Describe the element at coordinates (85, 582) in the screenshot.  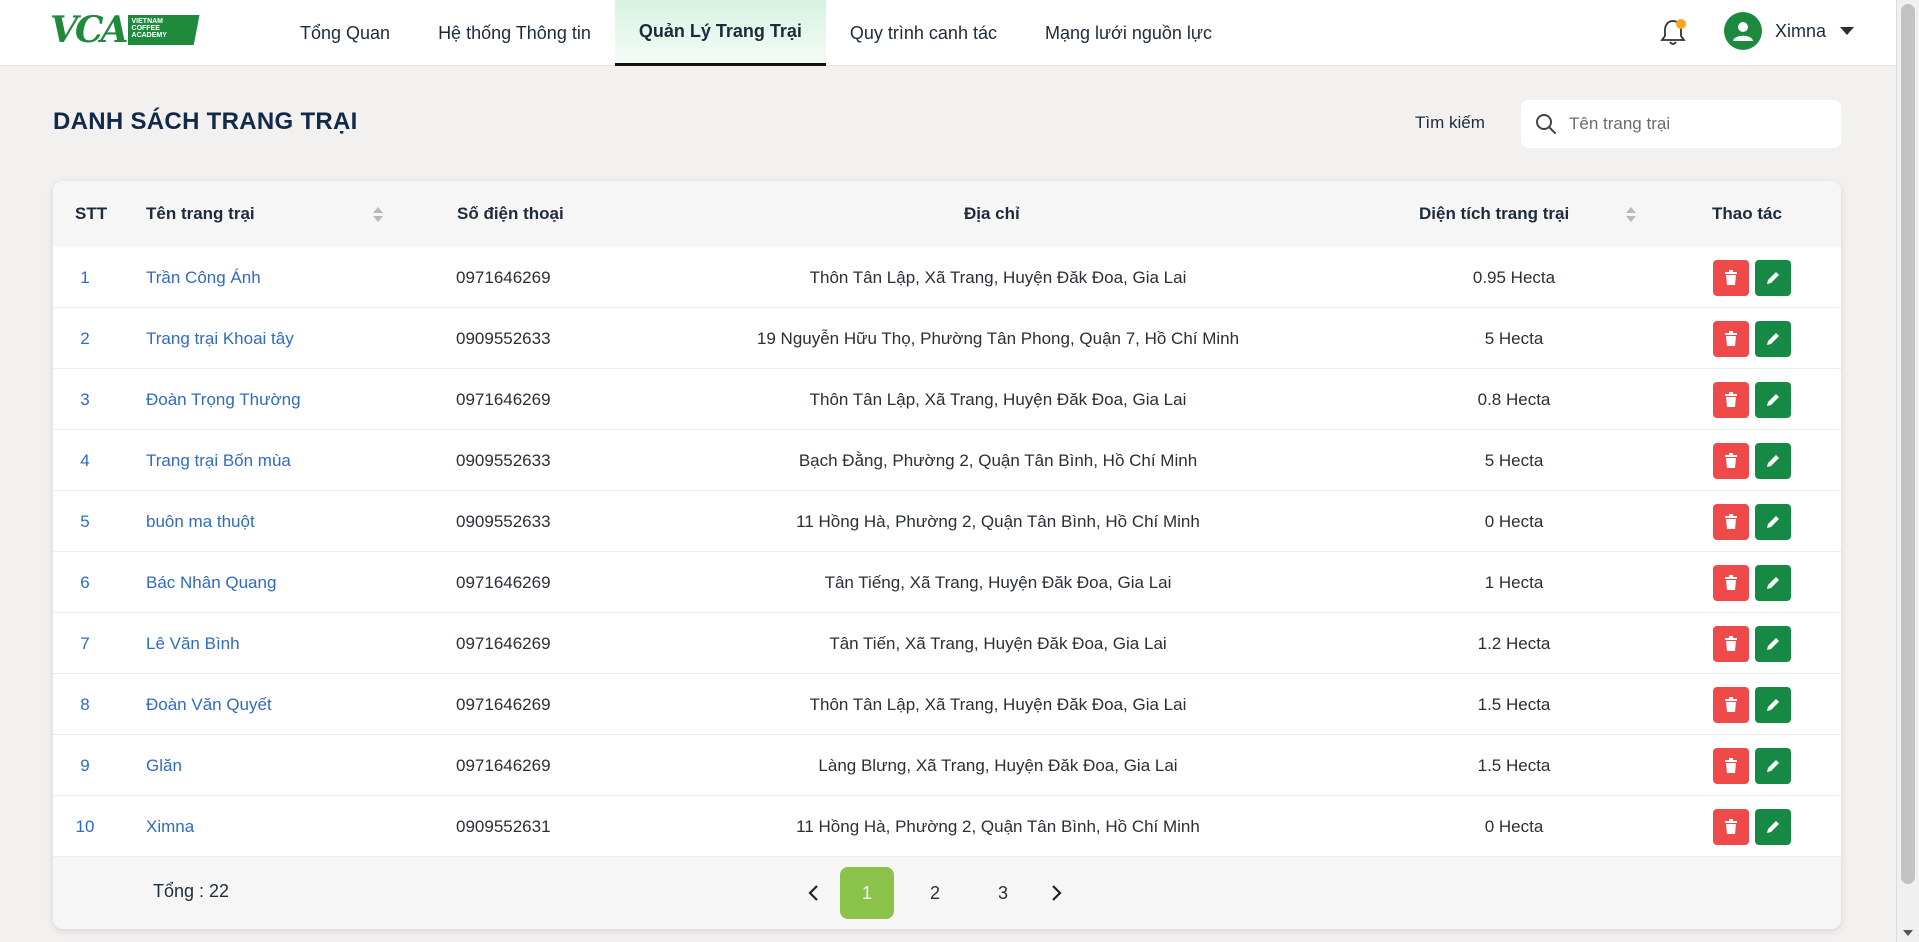
I see `cell-stt: 6` at that location.